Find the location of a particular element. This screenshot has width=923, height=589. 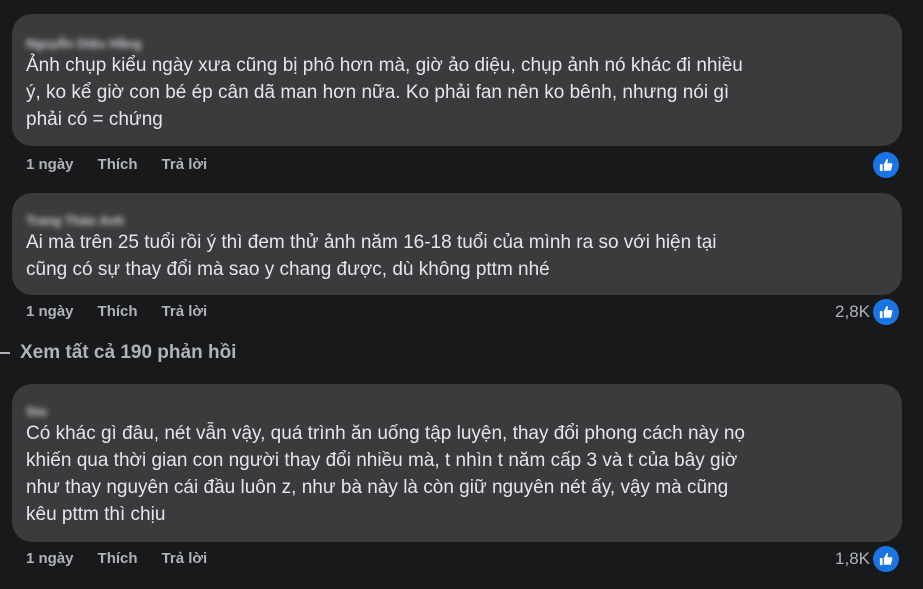

reaction-summary is located at coordinates (884, 165).